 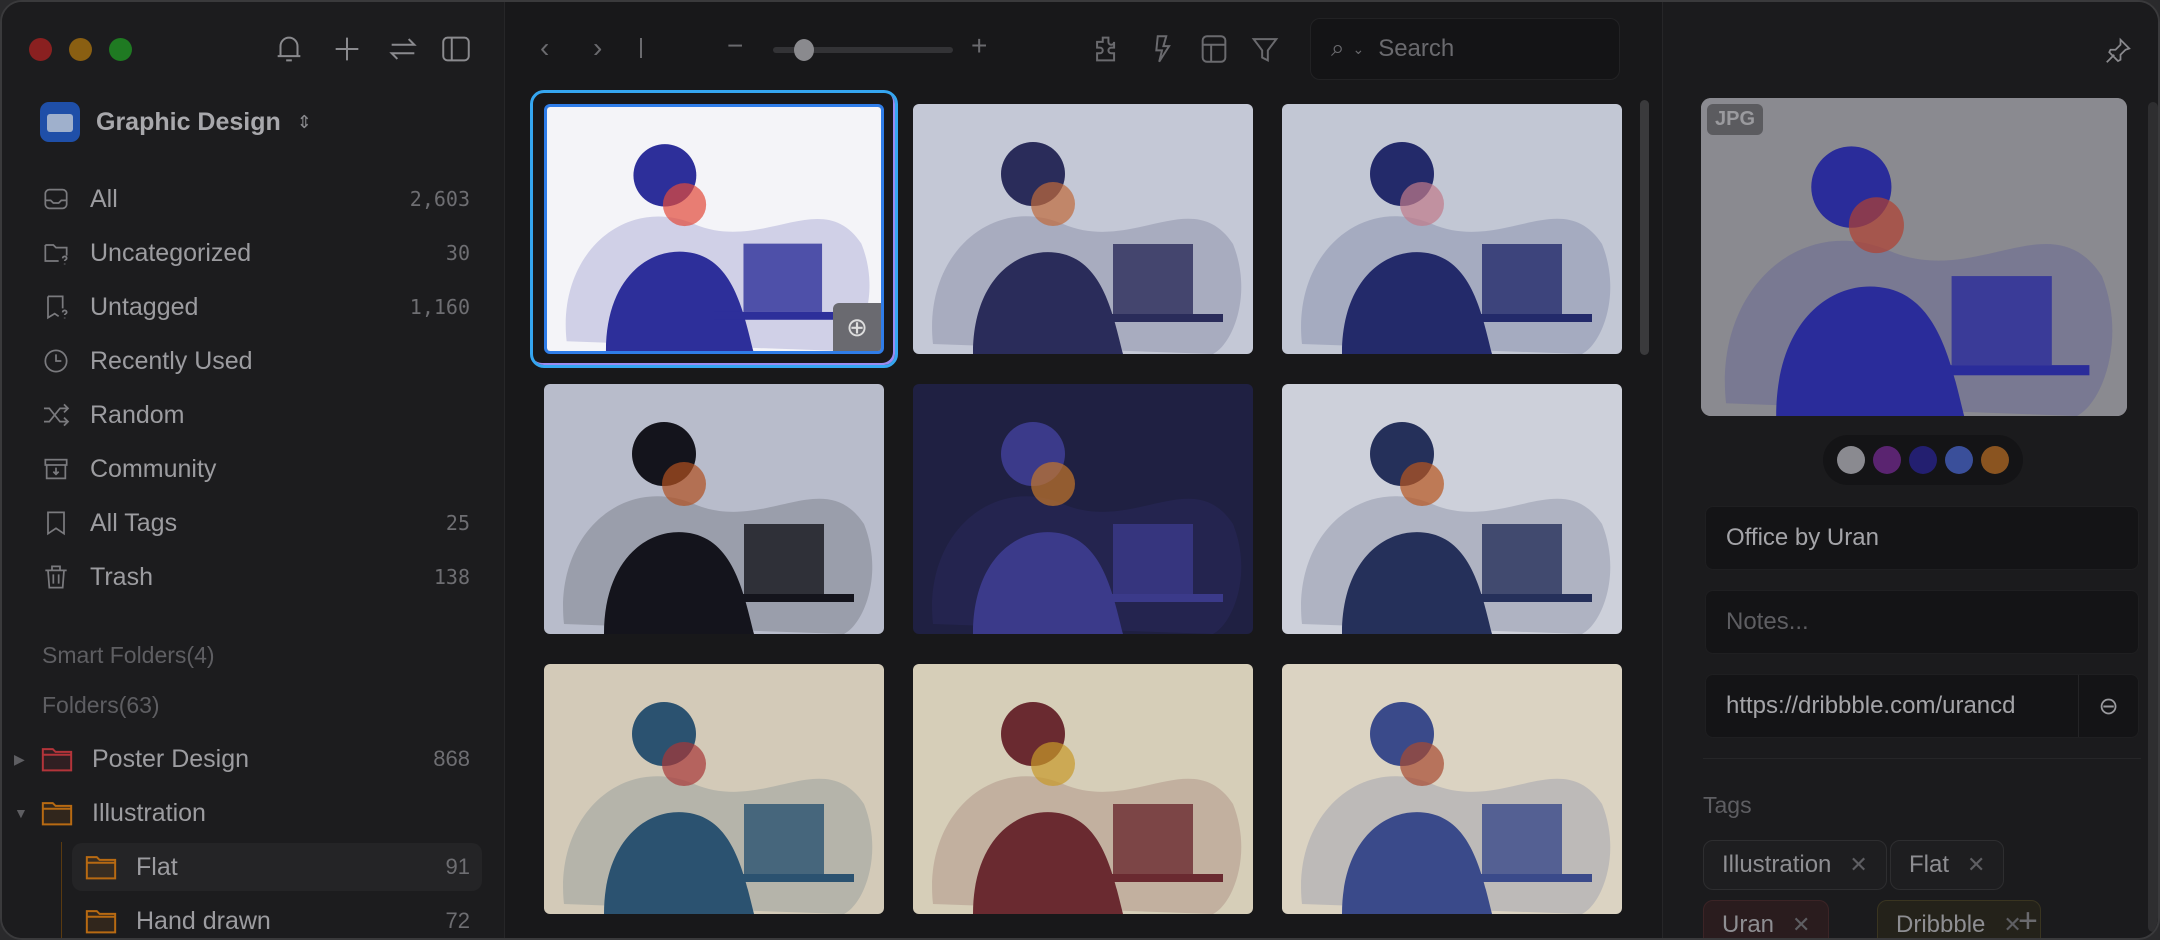 What do you see at coordinates (61, 890) in the screenshot?
I see `tree-guide-line` at bounding box center [61, 890].